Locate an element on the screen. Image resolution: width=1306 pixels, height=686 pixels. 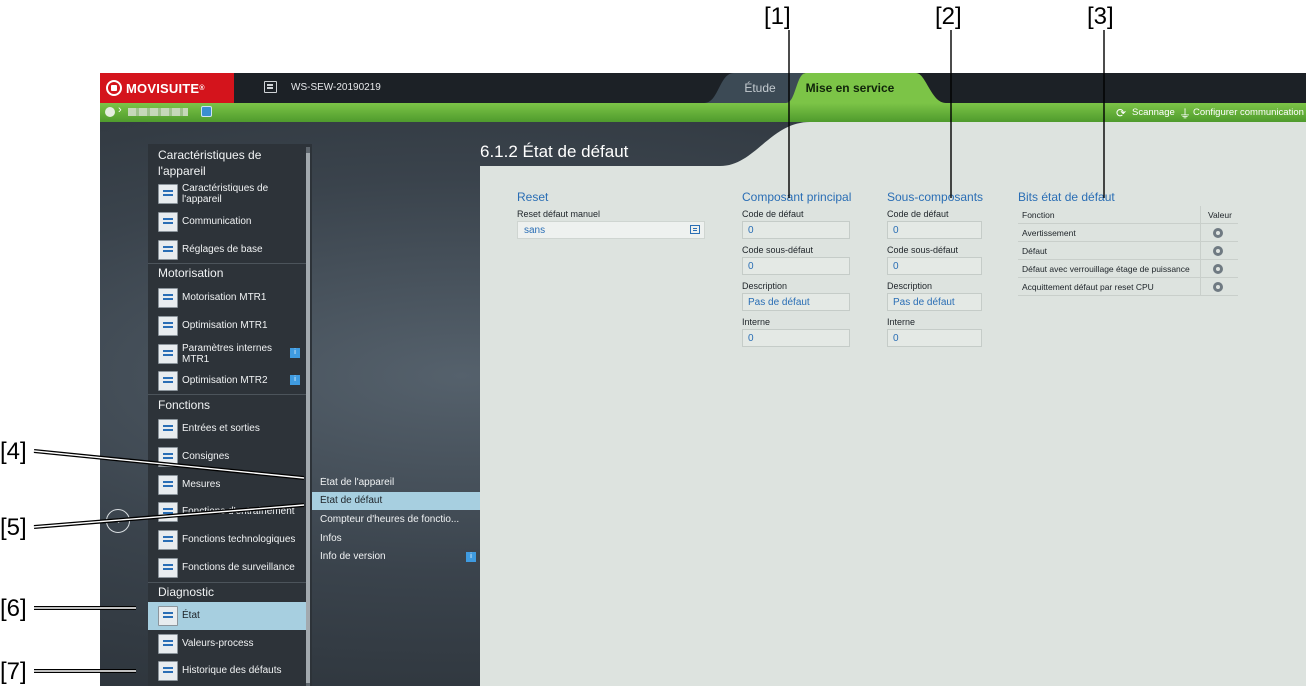
submenu-item-label: Info de version is located at coordinates (353, 556).